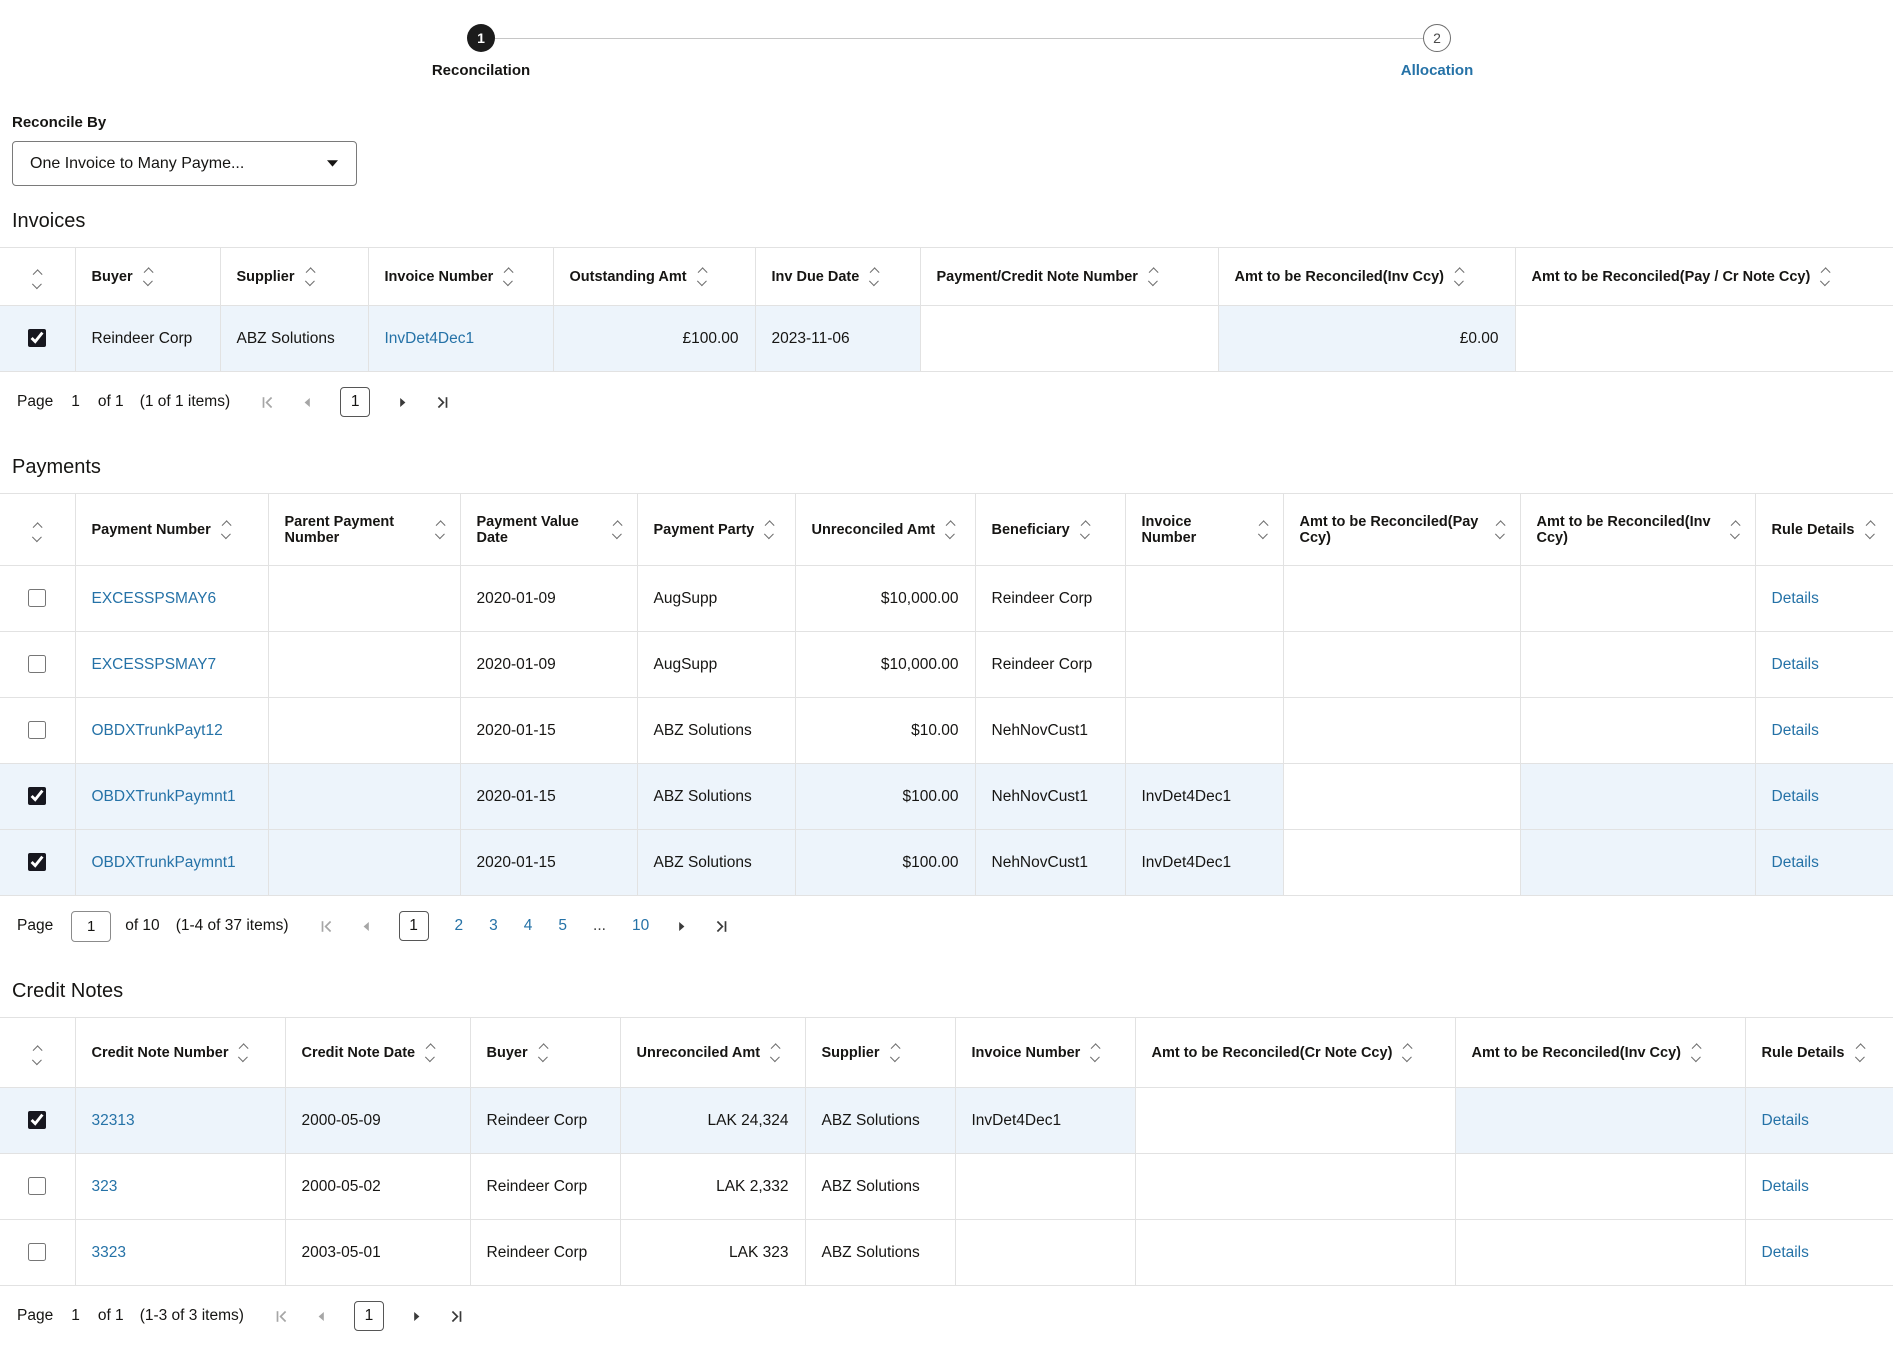  I want to click on column-label: Amt to be Reconciled(Pay Ccy), so click(1389, 529).